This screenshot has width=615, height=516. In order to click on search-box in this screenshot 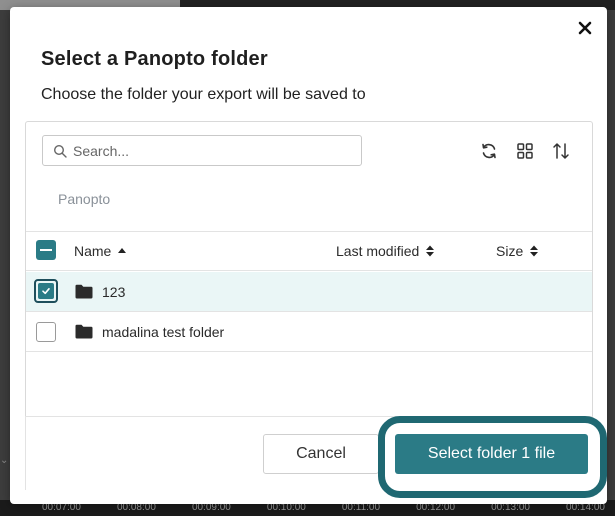, I will do `click(202, 150)`.